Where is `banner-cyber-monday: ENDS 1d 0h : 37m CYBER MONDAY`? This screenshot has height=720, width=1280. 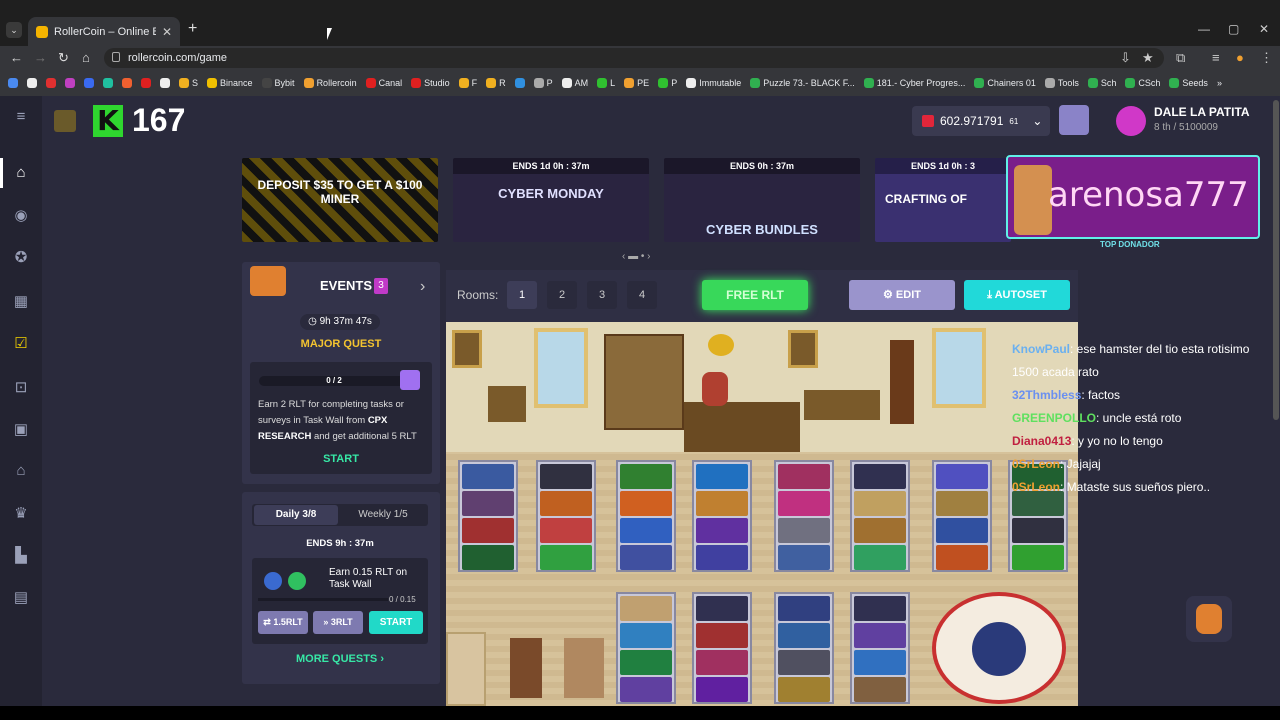 banner-cyber-monday: ENDS 1d 0h : 37m CYBER MONDAY is located at coordinates (551, 200).